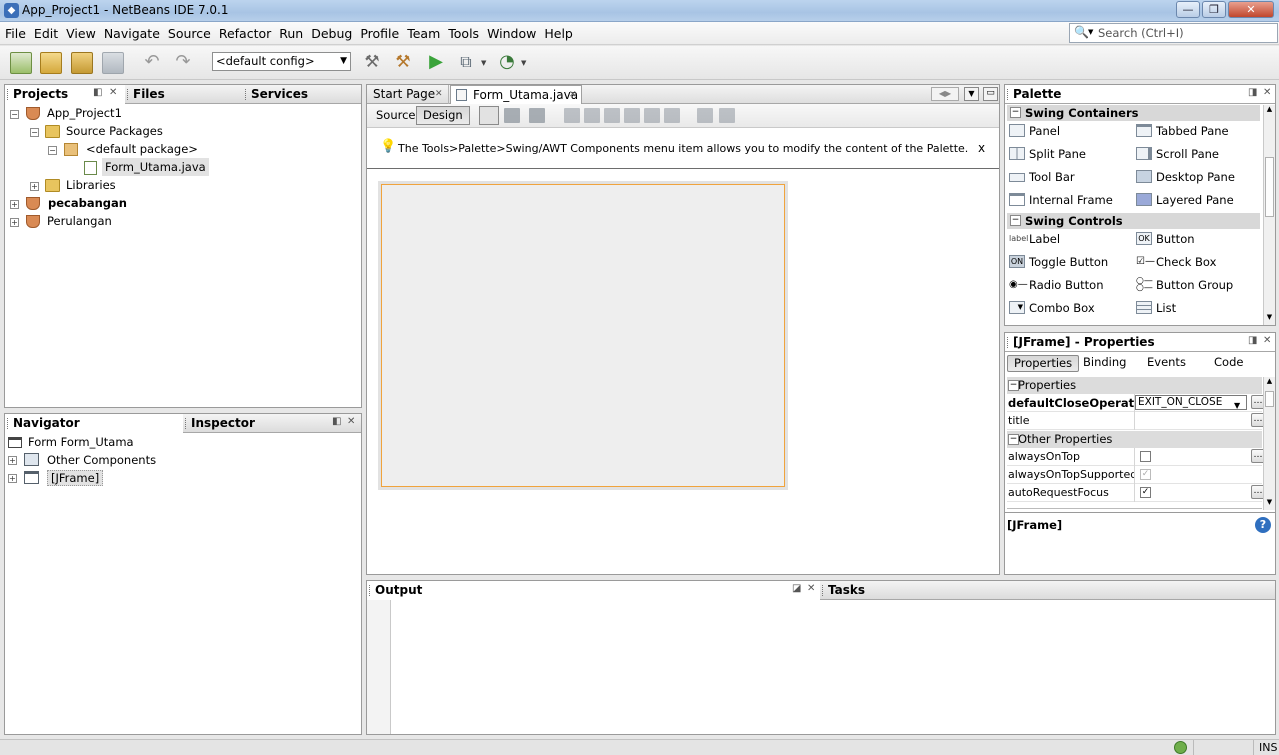 The image size is (1279, 755). I want to click on palette-item-combo-box: ▼ Combo Box, so click(1051, 308).